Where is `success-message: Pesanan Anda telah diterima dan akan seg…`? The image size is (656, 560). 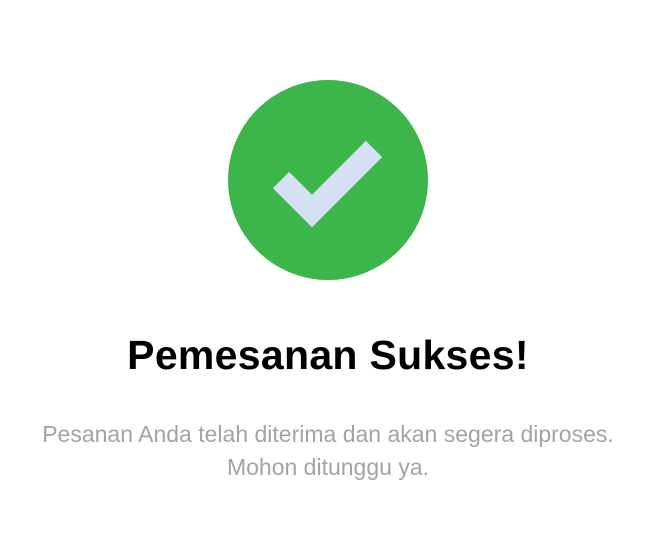
success-message: Pesanan Anda telah diterima dan akan seg… is located at coordinates (328, 450).